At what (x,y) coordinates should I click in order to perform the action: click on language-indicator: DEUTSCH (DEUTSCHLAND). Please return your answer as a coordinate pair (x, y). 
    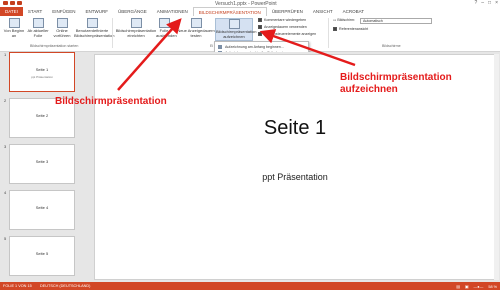
    Looking at the image, I should click on (65, 286).